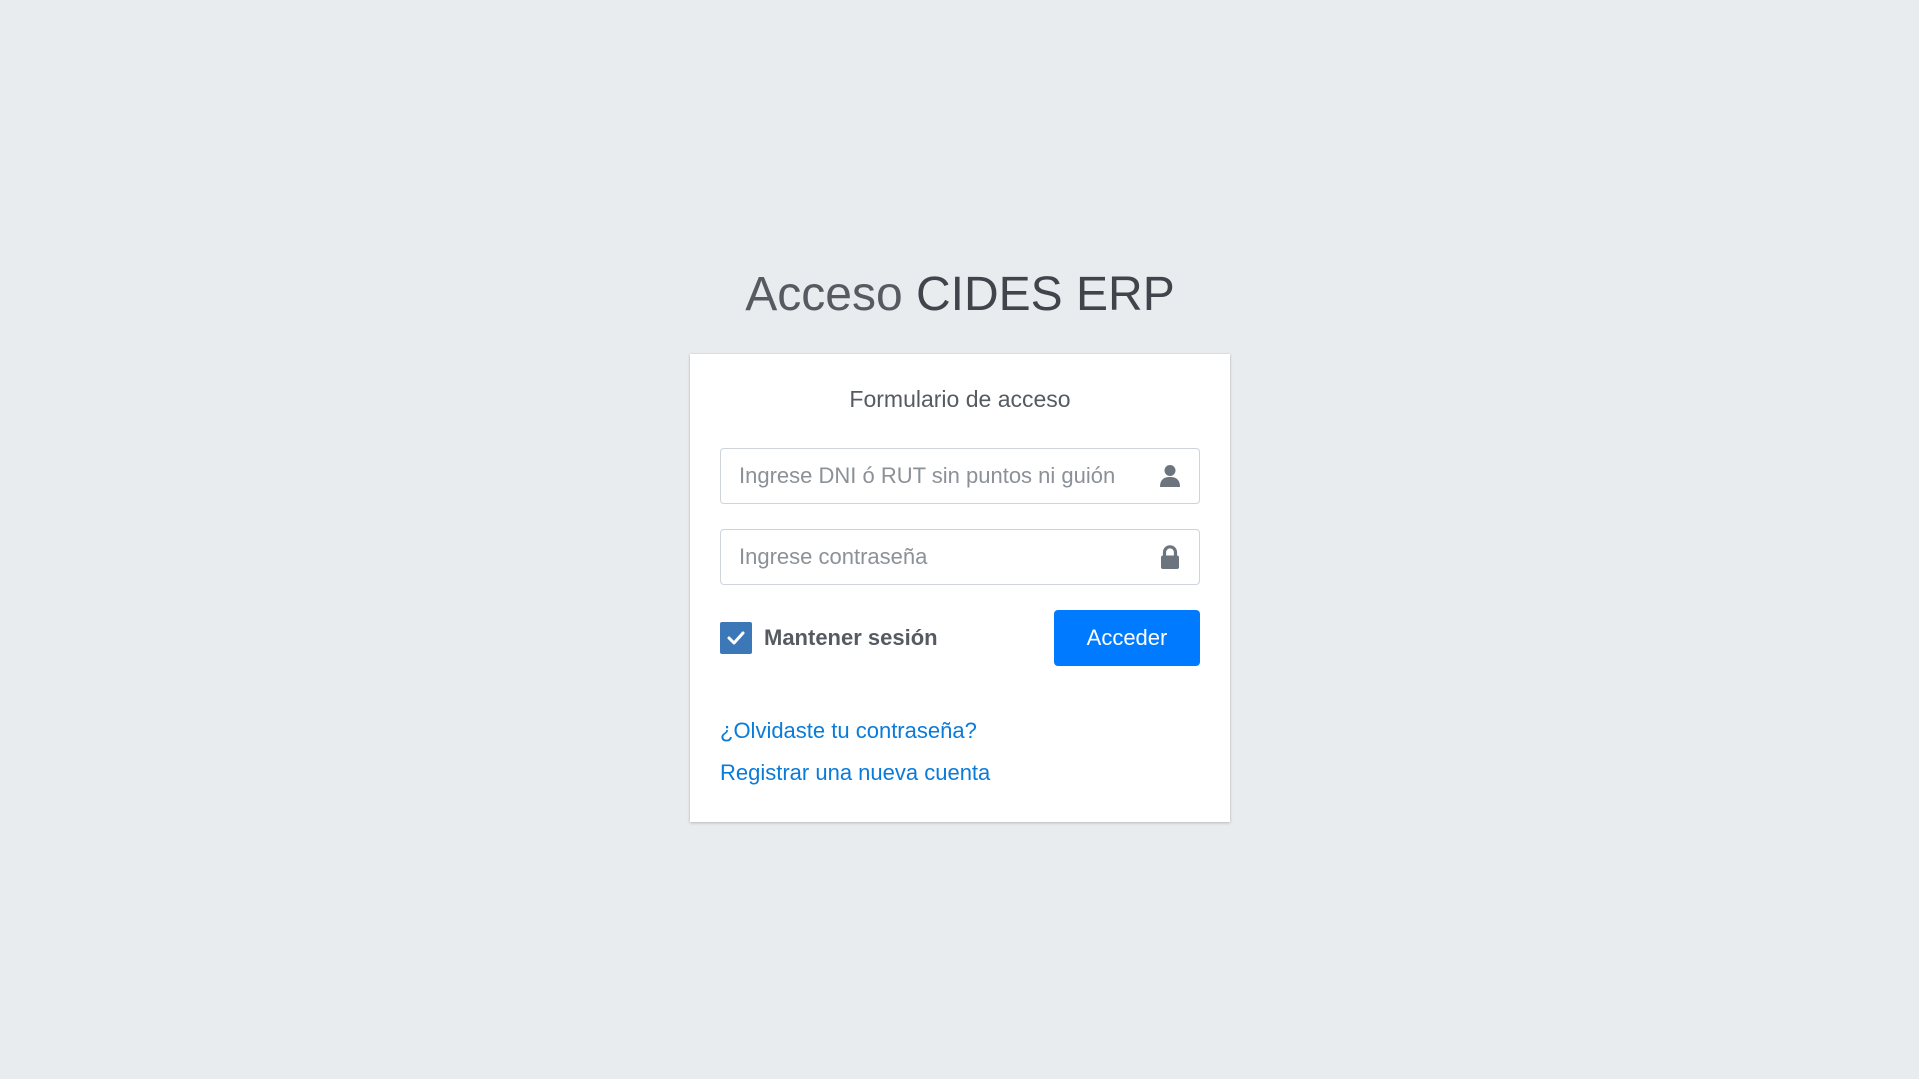  Describe the element at coordinates (960, 399) in the screenshot. I see `form-heading: Formulario de acceso` at that location.